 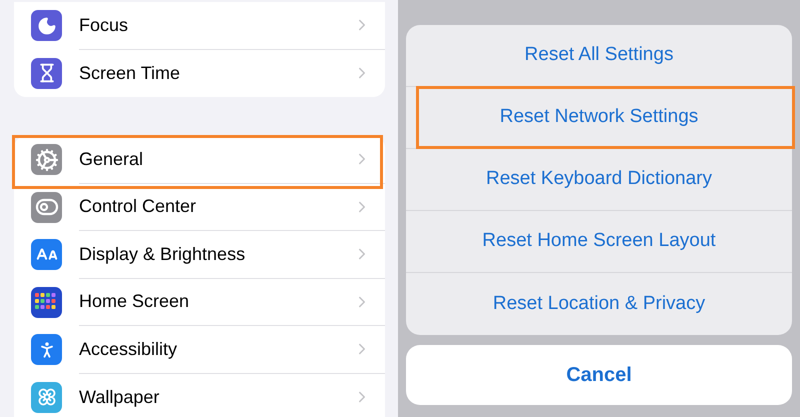 What do you see at coordinates (216, 159) in the screenshot?
I see `settings-item: General` at bounding box center [216, 159].